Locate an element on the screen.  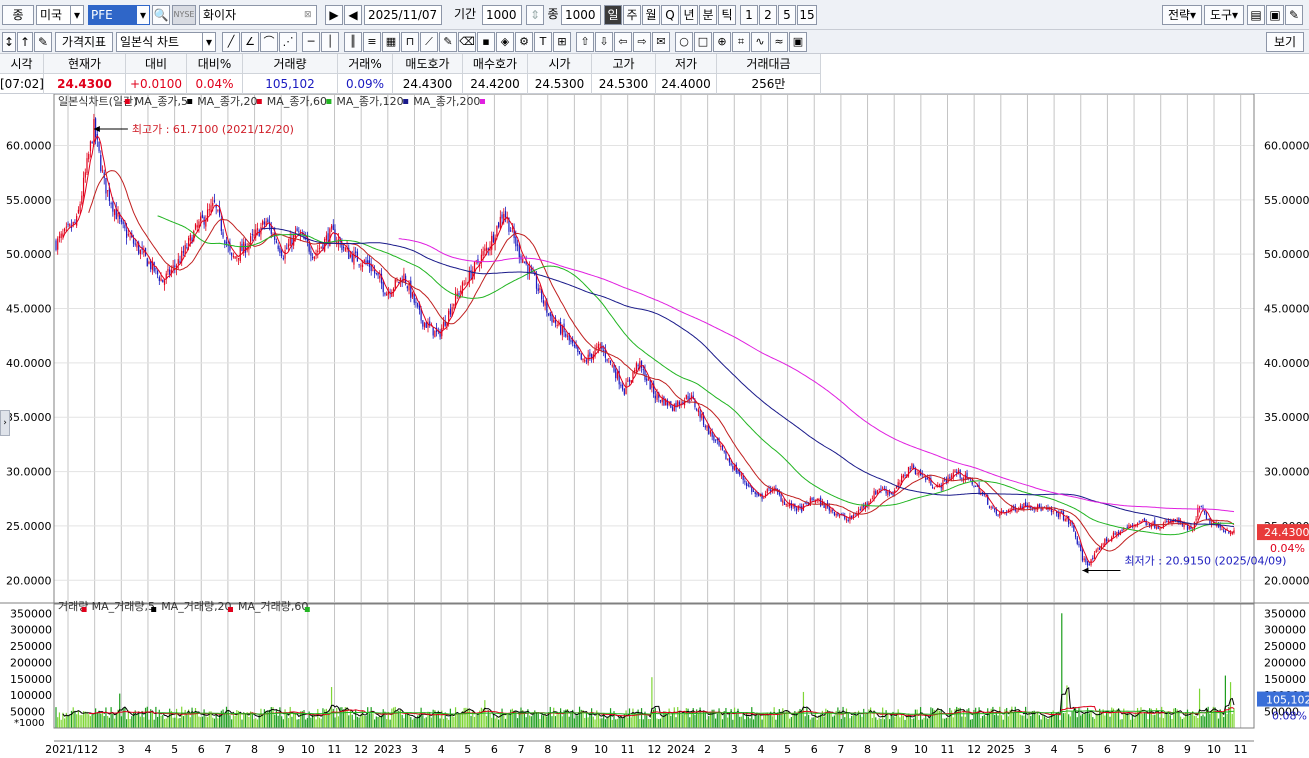
period-month-button: 월 is located at coordinates (651, 15).